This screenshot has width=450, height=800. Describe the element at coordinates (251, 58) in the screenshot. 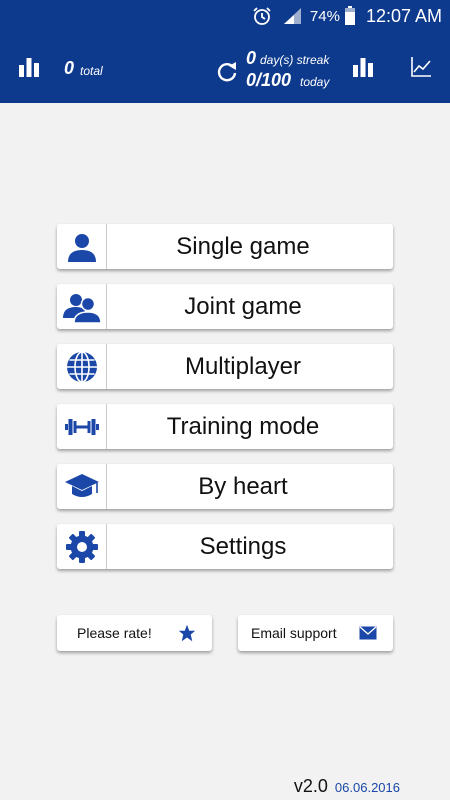

I see `streak-value: 0` at that location.